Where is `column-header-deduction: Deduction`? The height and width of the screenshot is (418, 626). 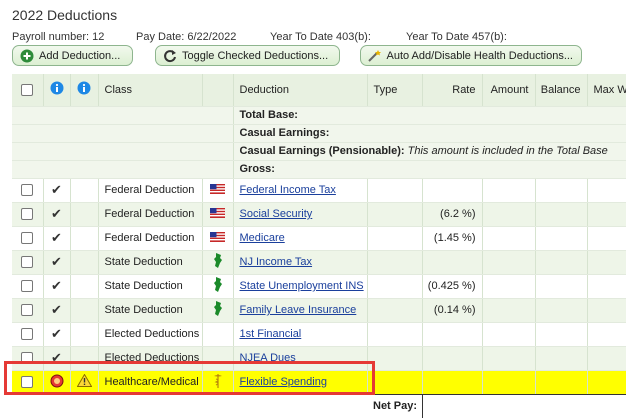 column-header-deduction: Deduction is located at coordinates (300, 90).